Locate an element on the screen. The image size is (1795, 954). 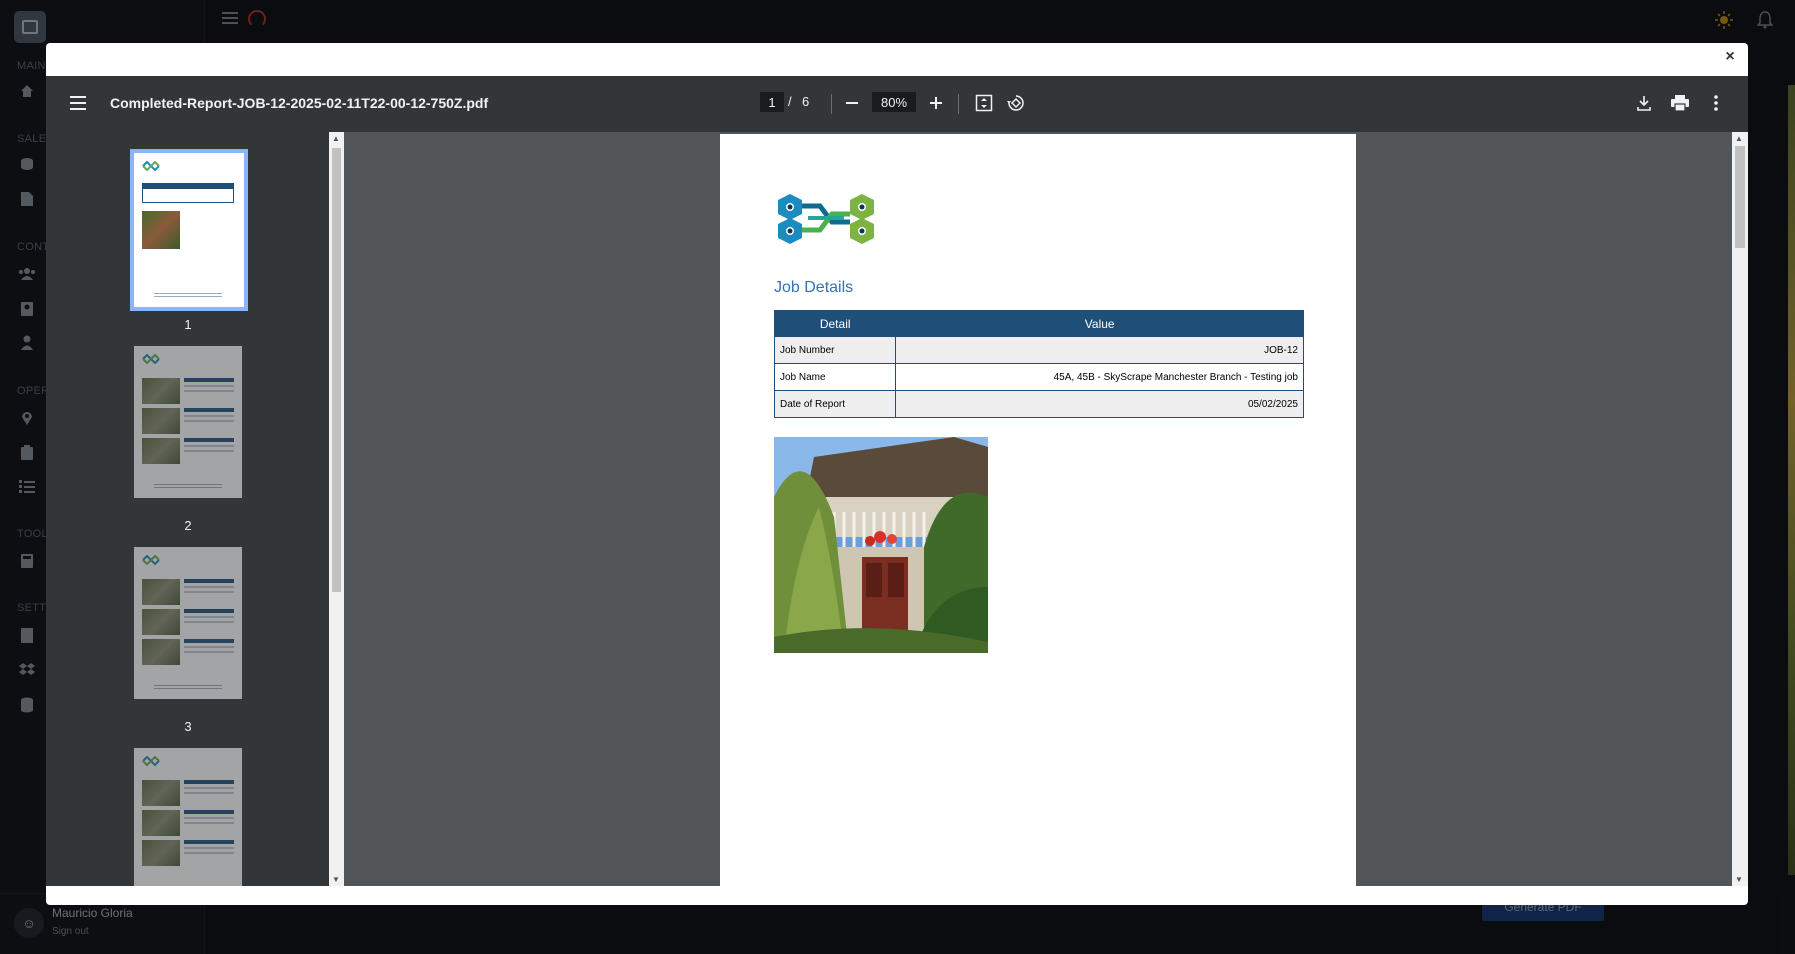
value-cell: 05/02/2025 is located at coordinates (1099, 404).